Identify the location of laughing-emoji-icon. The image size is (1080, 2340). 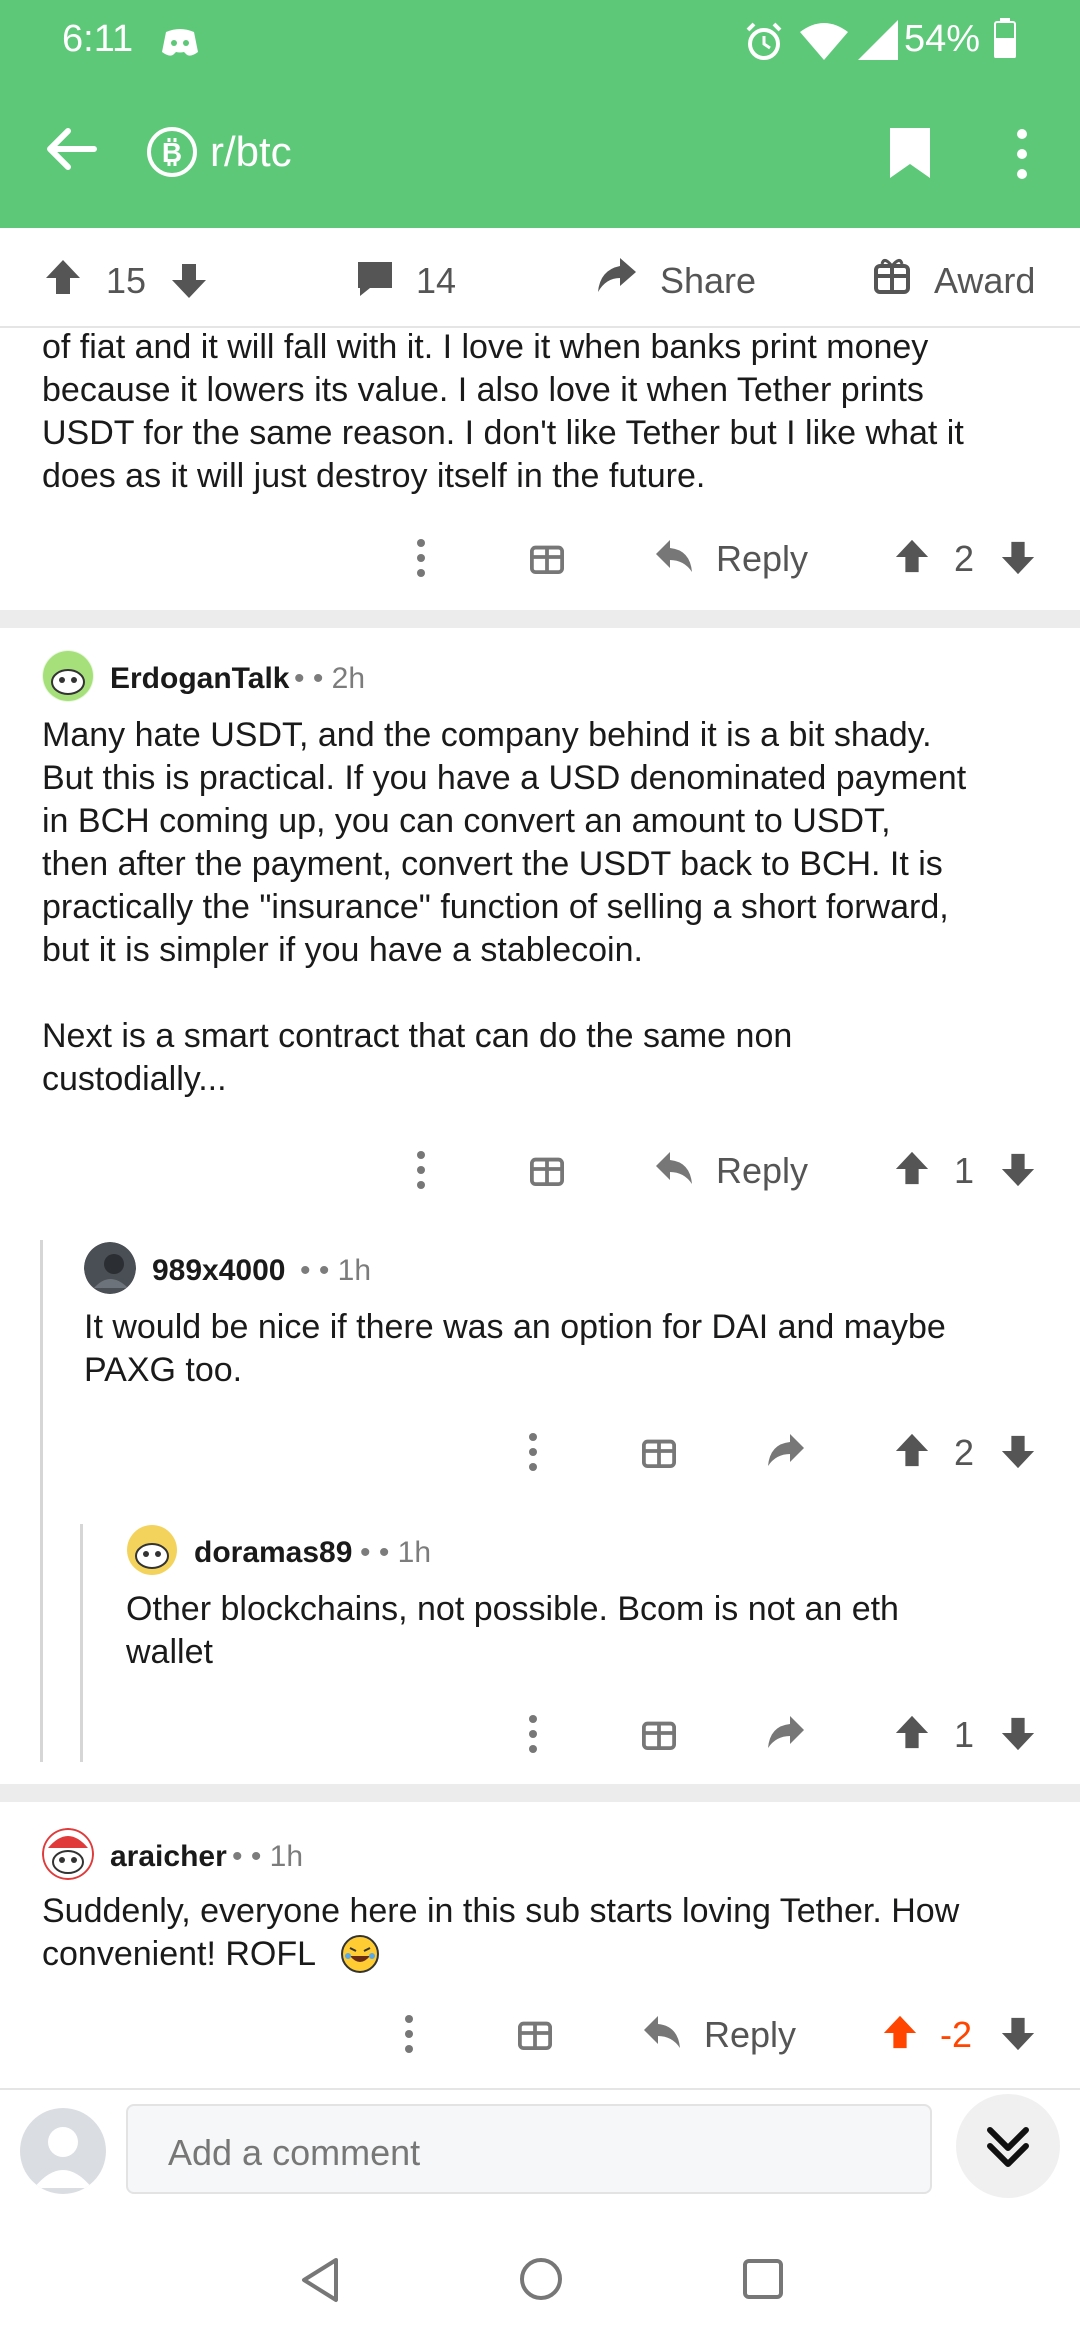
(360, 1954).